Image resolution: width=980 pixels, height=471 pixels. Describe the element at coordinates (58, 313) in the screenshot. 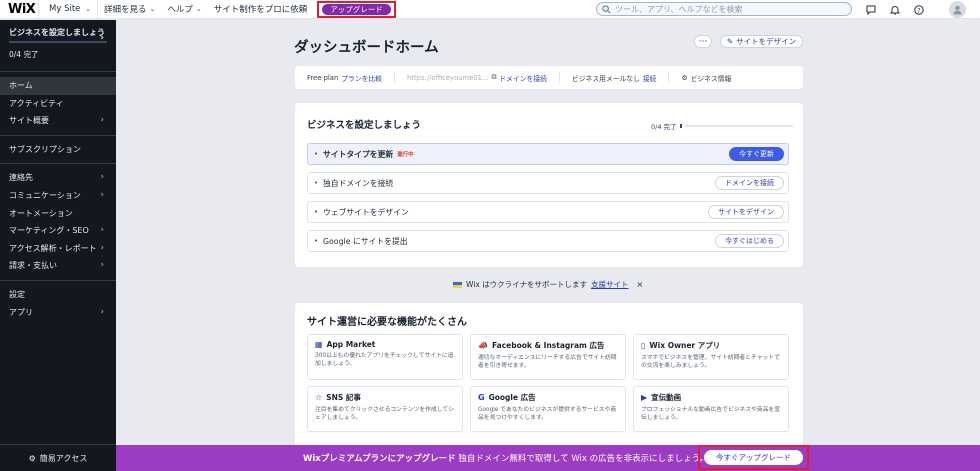

I see `sidebar-item: アプリ ›` at that location.